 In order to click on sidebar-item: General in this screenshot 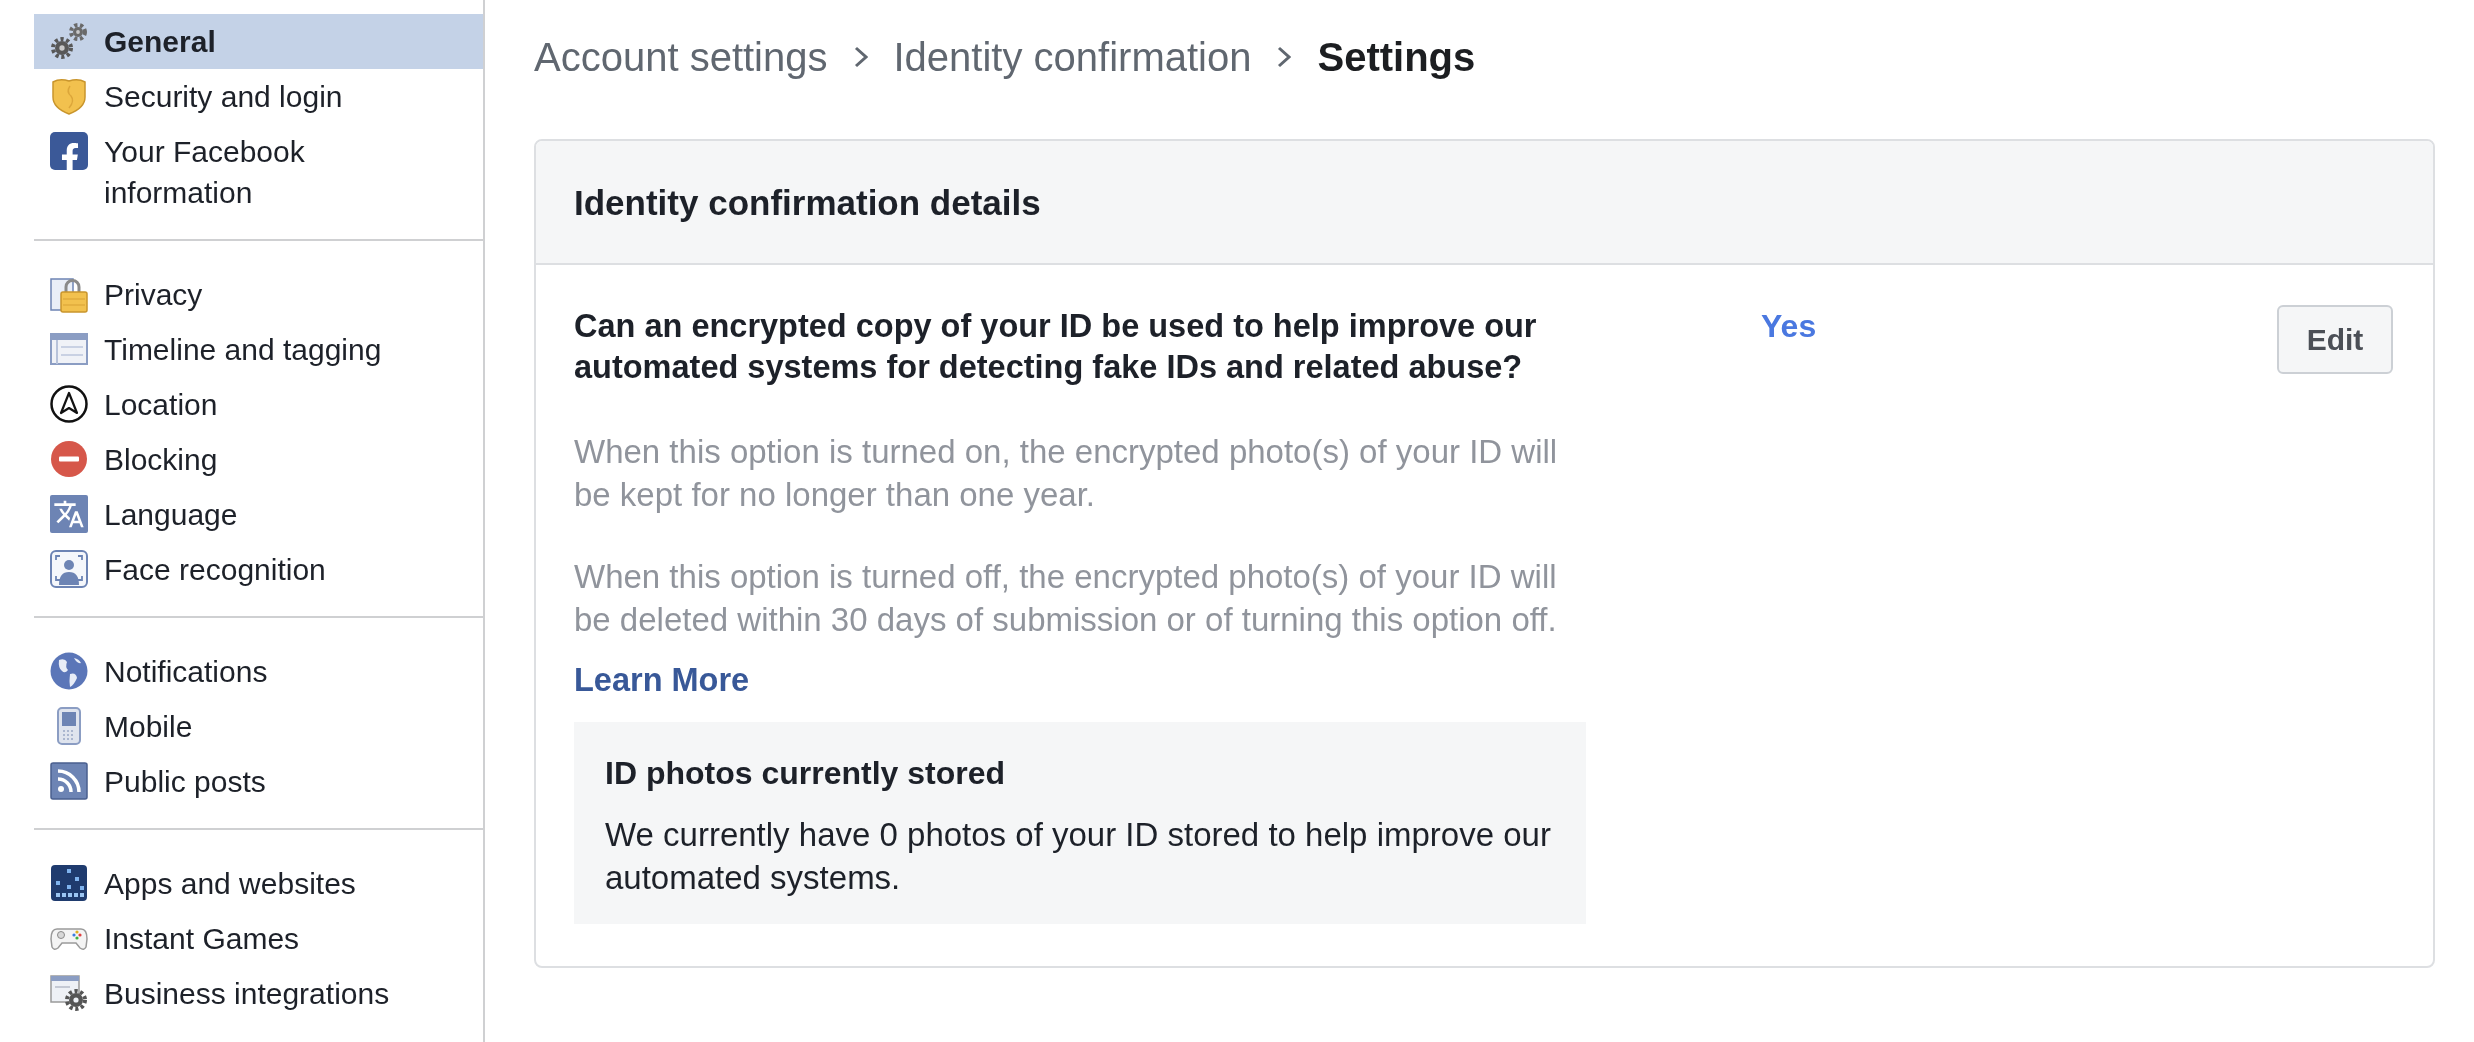, I will do `click(258, 41)`.